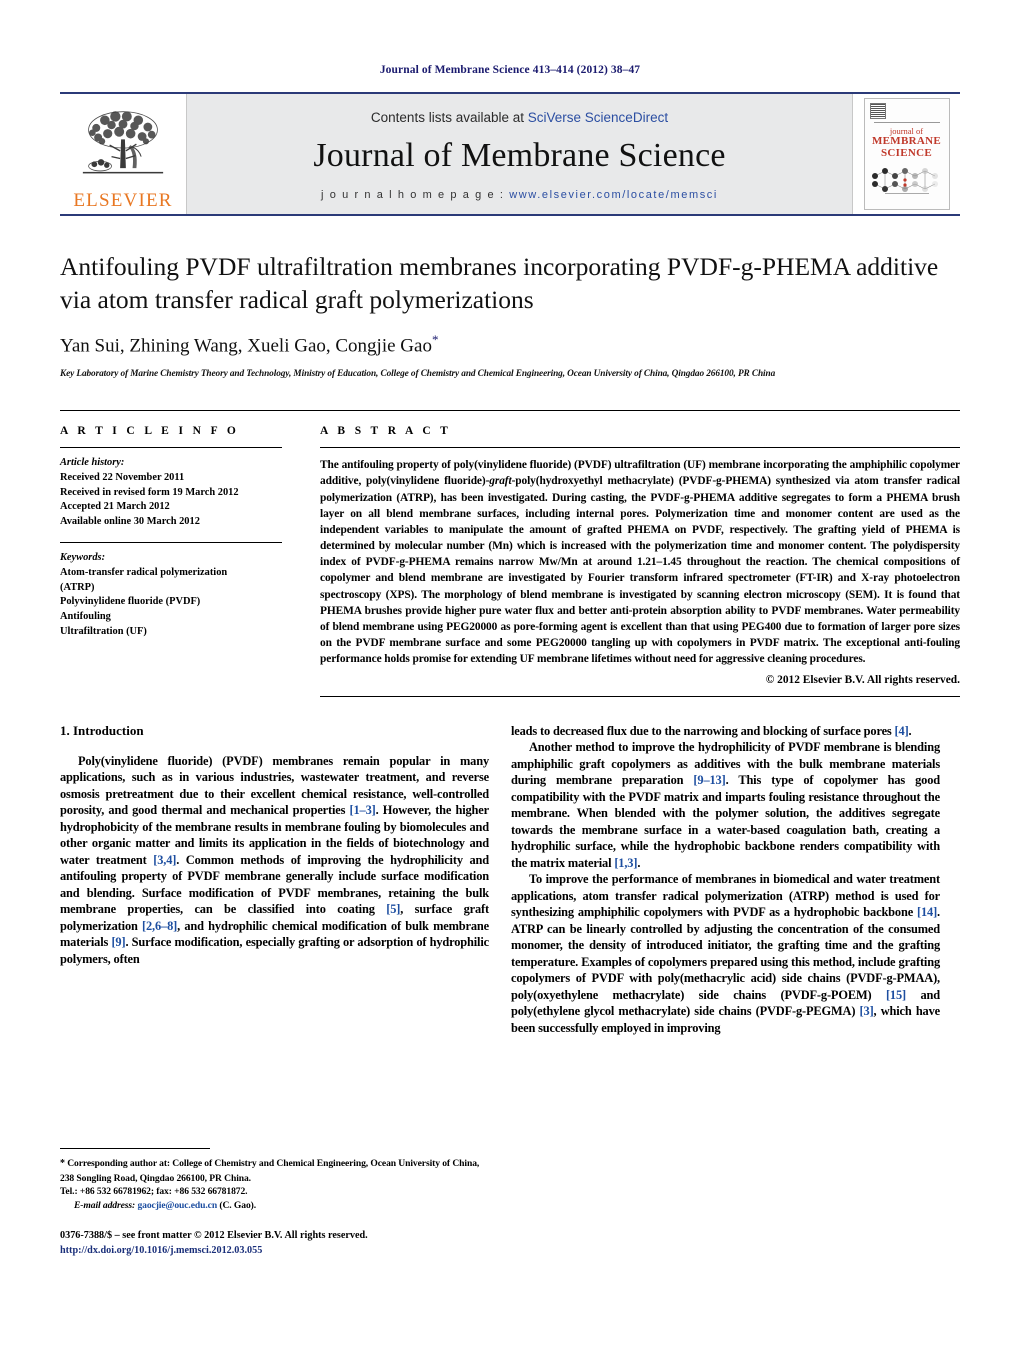 Image resolution: width=1020 pixels, height=1351 pixels. What do you see at coordinates (413, 194) in the screenshot?
I see `homepage-label: j o u r n a l h o m e p a g e :` at bounding box center [413, 194].